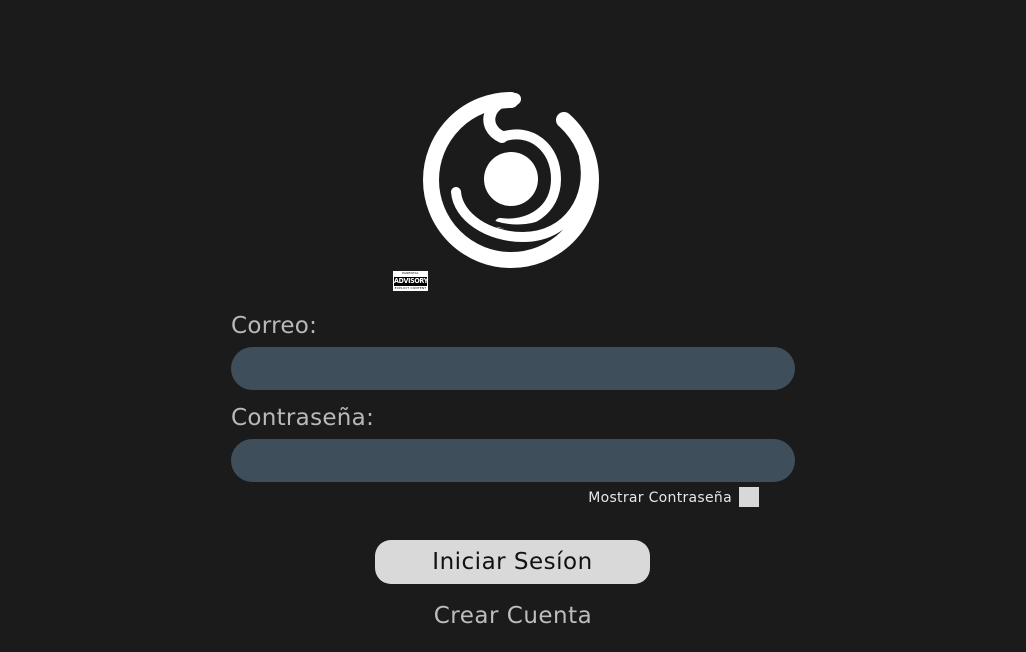  I want to click on advisory-bottom-text: EXPLICIT CONTENT, so click(410, 288).